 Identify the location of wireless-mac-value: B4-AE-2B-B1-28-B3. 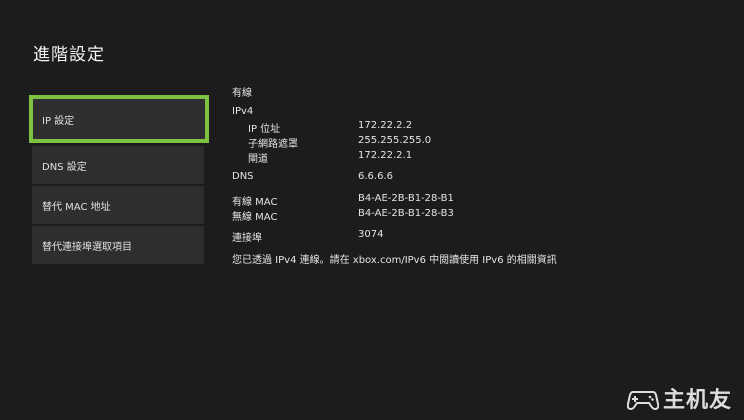
(406, 213).